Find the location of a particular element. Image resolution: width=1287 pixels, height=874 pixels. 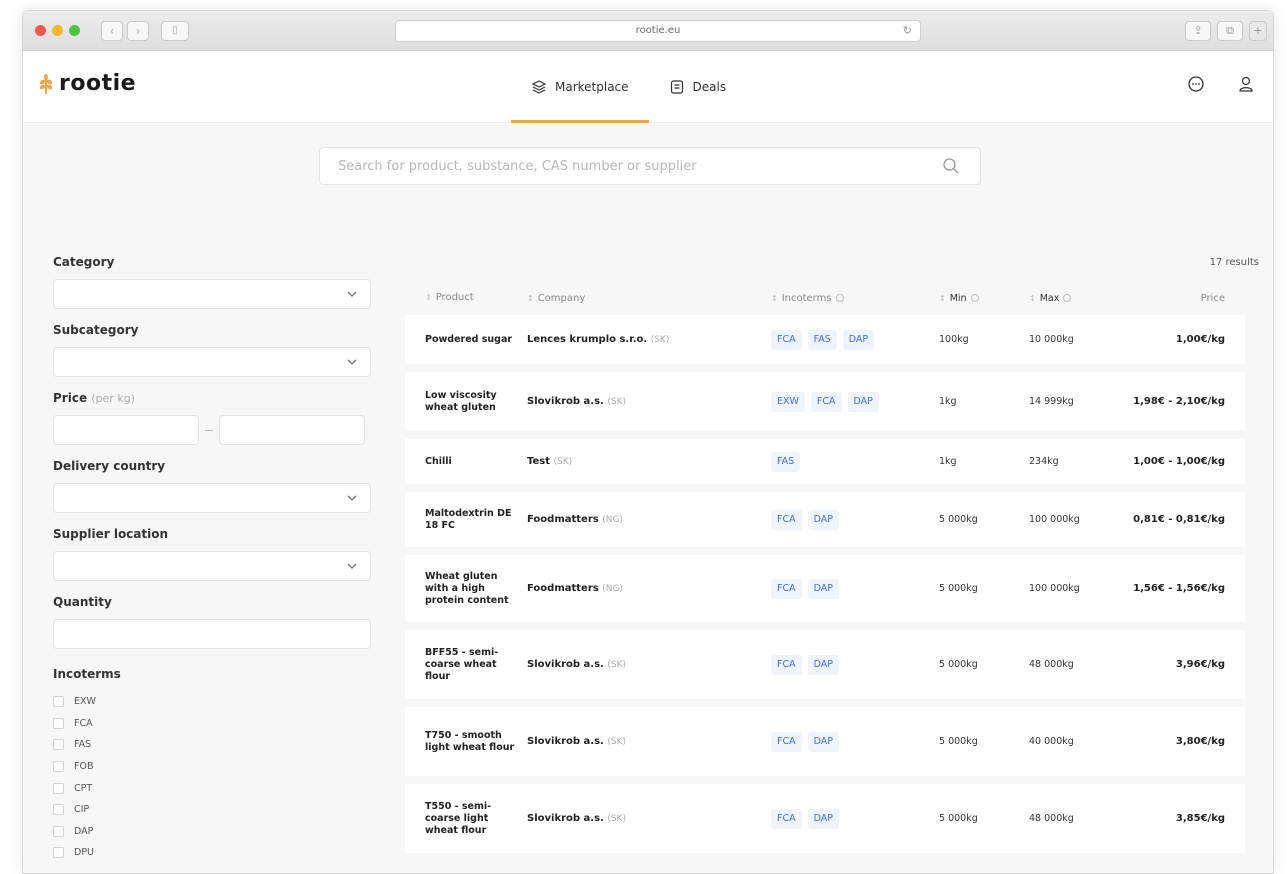

price: 3,96€/kg is located at coordinates (1200, 664).